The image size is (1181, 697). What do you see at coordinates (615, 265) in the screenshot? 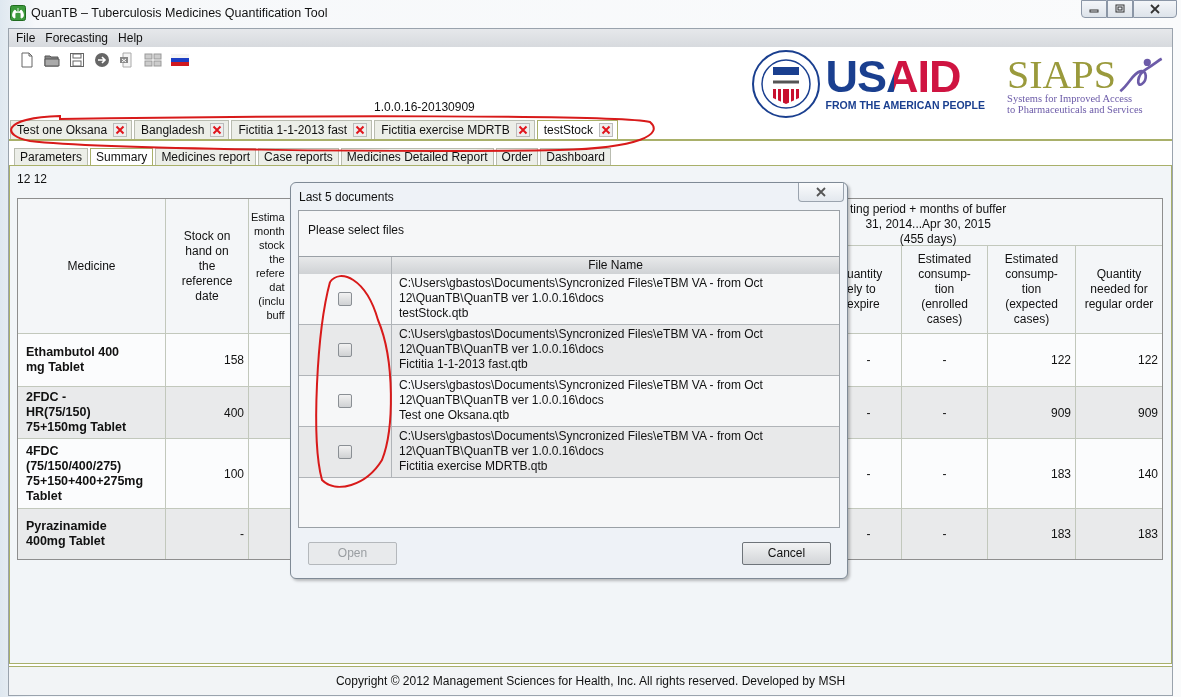
I see `column-header: File Name` at bounding box center [615, 265].